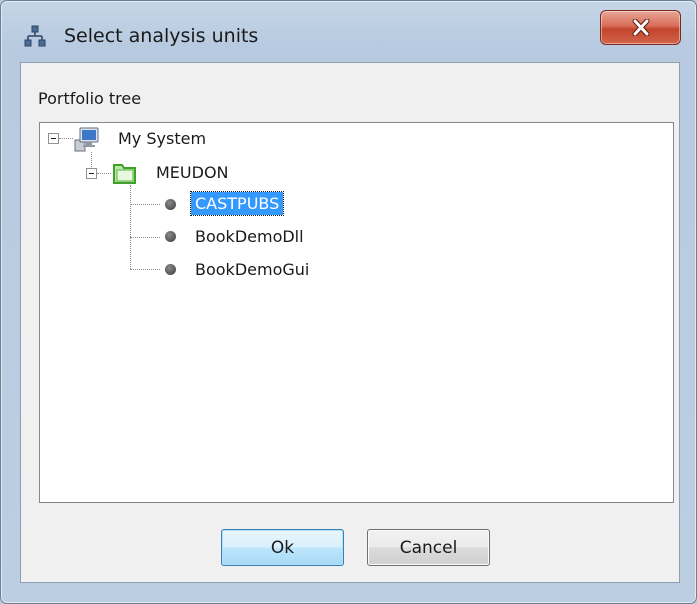 This screenshot has height=604, width=697. Describe the element at coordinates (91, 173) in the screenshot. I see `collapse-toggle-meudon` at that location.